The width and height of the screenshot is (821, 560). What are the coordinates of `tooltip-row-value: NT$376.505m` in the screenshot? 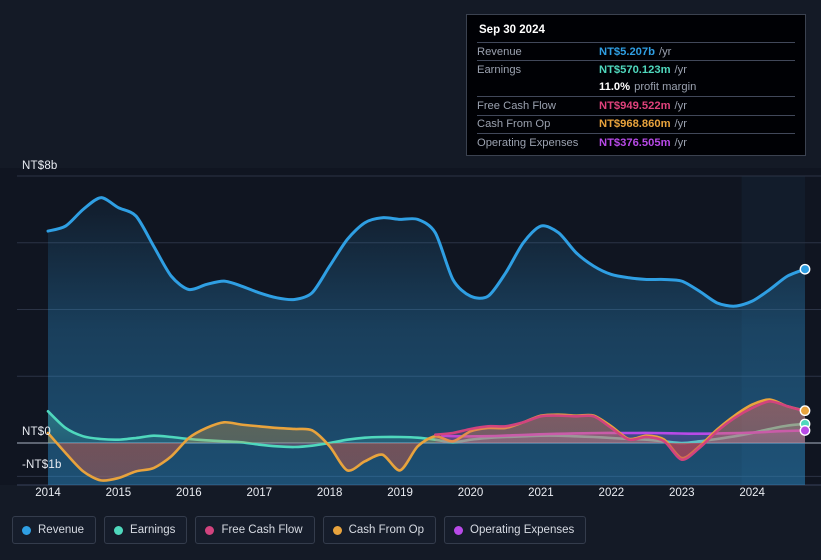 It's located at (635, 142).